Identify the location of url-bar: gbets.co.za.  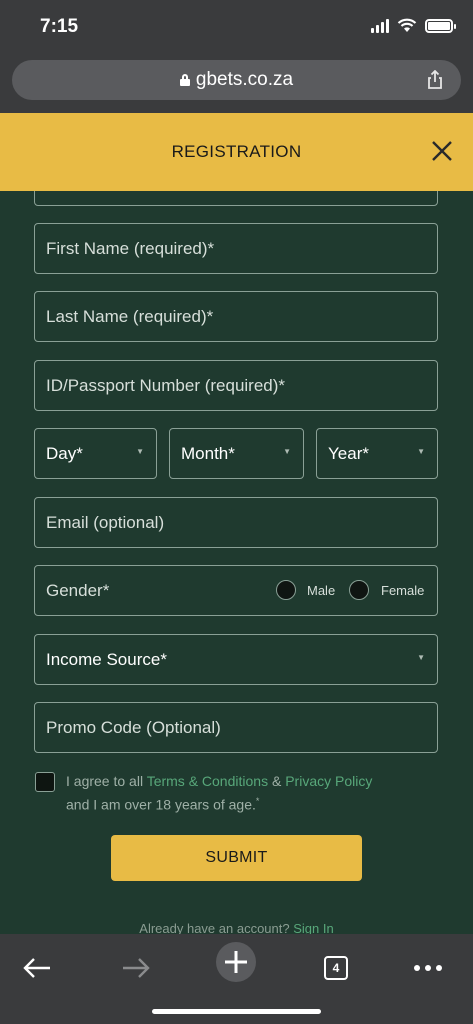
(236, 80).